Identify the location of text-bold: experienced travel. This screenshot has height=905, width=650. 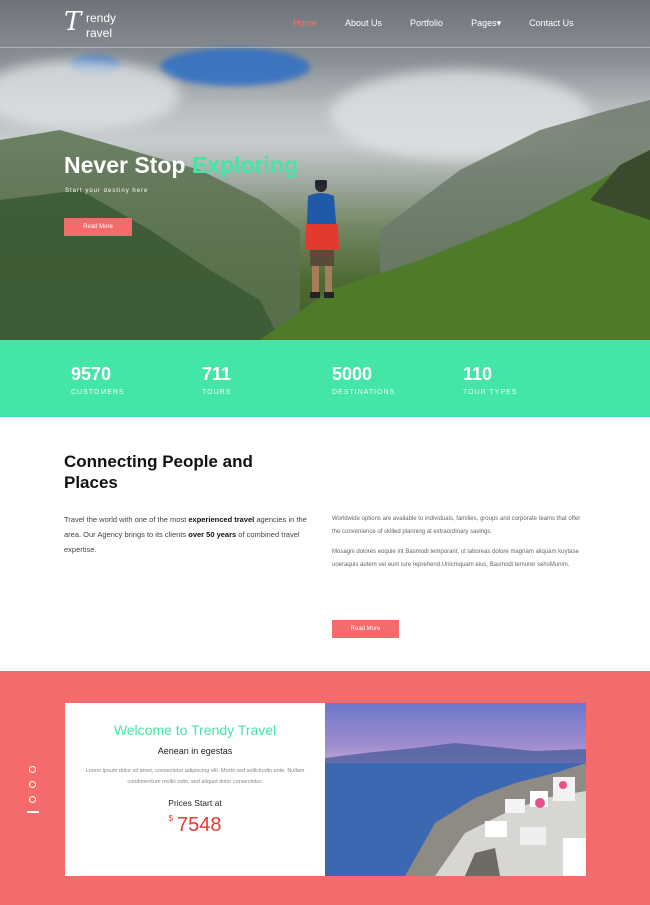
(221, 519).